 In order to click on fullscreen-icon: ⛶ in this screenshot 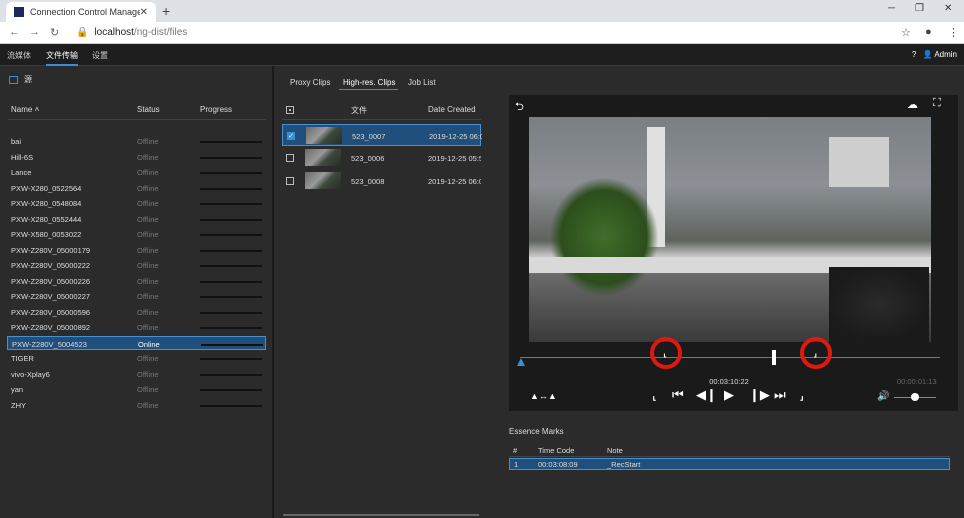, I will do `click(937, 103)`.